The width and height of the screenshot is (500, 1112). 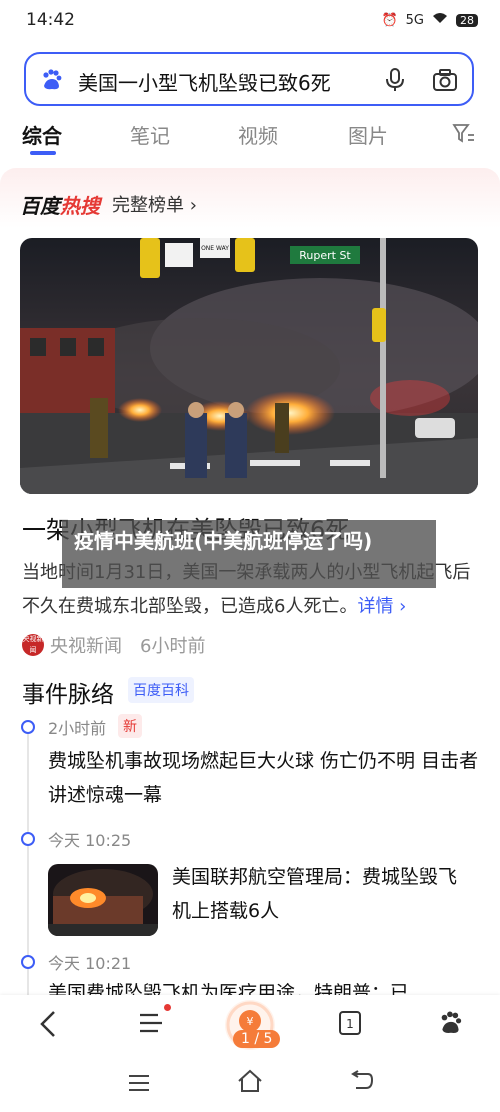 I want to click on timeline-time: 今天 10:21, so click(x=90, y=963).